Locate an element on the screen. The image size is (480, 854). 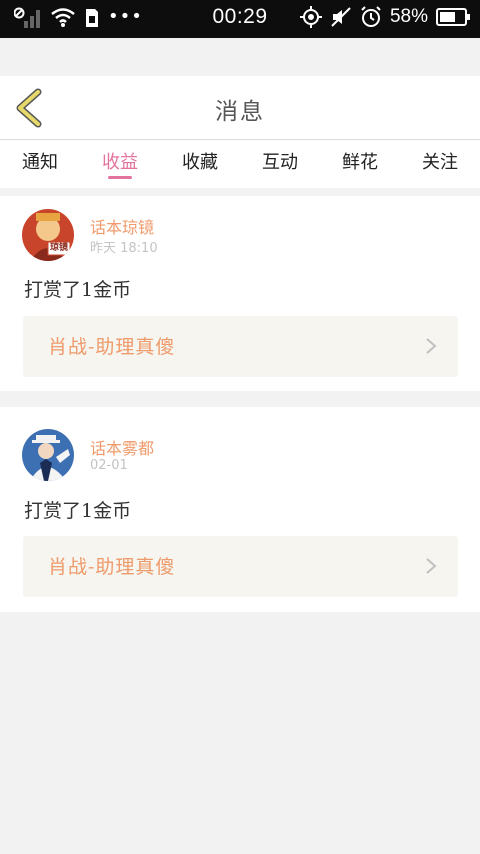
tab-bar: 通知 收益 收藏 互动 鲜花 关注 is located at coordinates (240, 164).